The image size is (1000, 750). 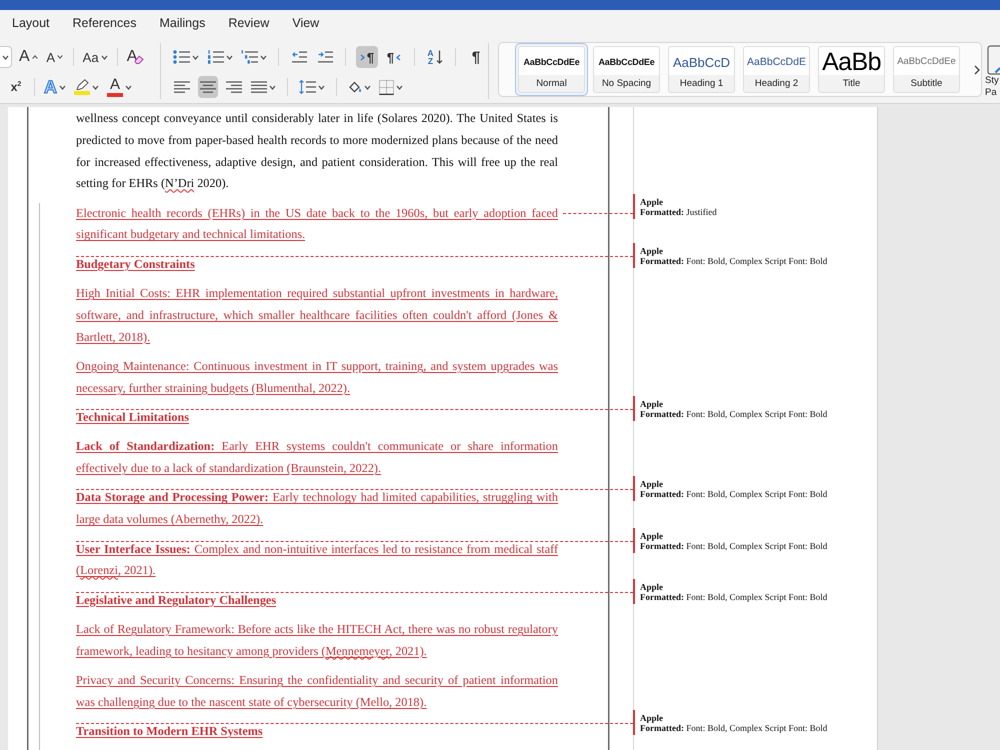 What do you see at coordinates (299, 57) in the screenshot?
I see `decrease-indent-icon` at bounding box center [299, 57].